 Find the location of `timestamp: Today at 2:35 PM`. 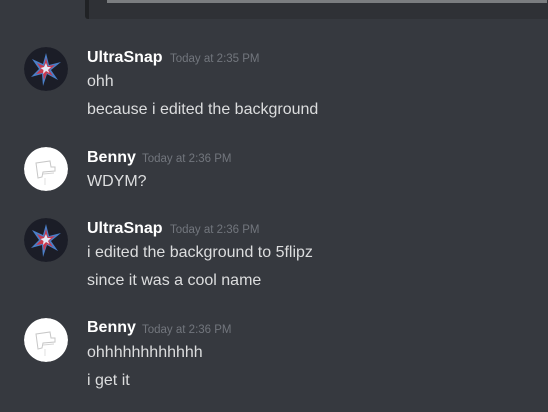

timestamp: Today at 2:35 PM is located at coordinates (215, 59).